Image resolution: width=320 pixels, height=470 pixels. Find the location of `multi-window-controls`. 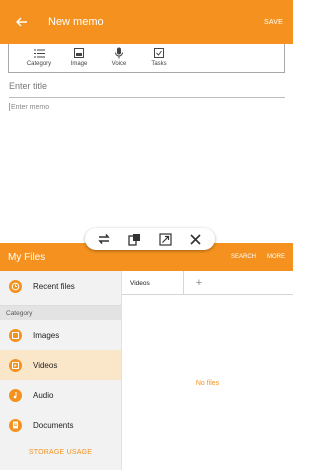

multi-window-controls is located at coordinates (150, 239).